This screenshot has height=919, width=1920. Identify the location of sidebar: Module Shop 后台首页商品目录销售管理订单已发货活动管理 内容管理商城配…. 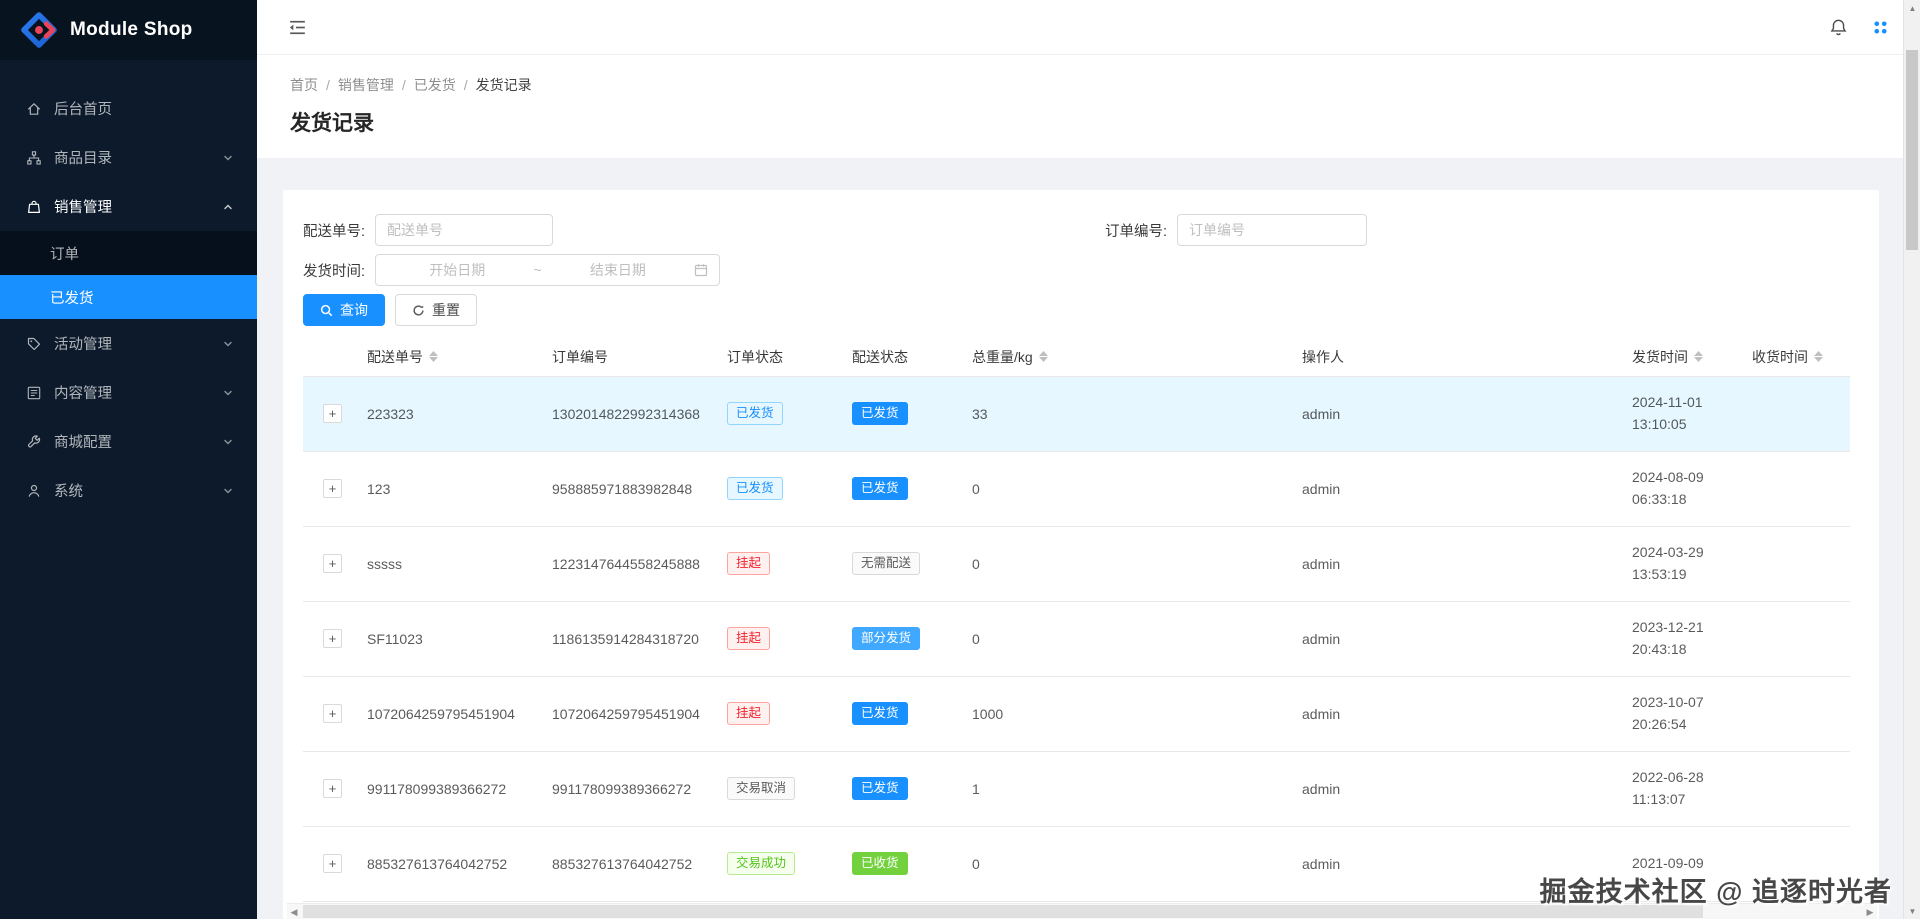
(128, 459).